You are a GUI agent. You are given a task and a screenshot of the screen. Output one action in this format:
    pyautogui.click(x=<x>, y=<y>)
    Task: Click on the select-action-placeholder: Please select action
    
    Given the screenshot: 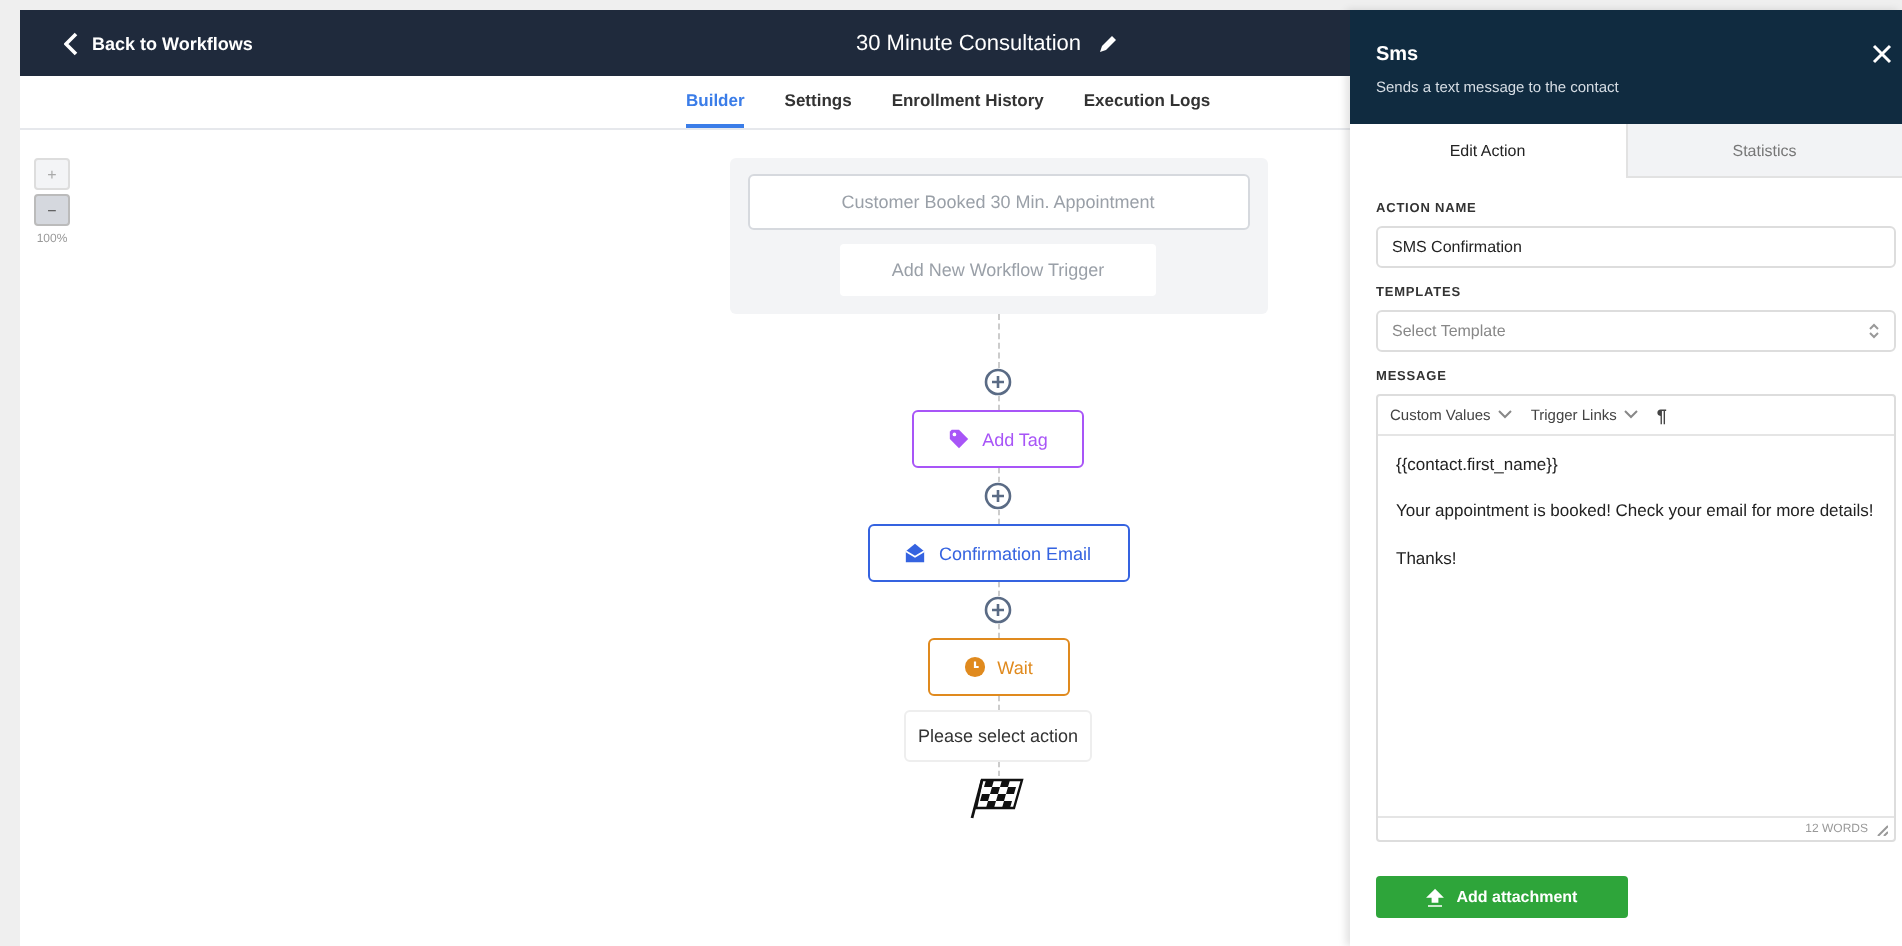 What is the action you would take?
    pyautogui.click(x=998, y=736)
    